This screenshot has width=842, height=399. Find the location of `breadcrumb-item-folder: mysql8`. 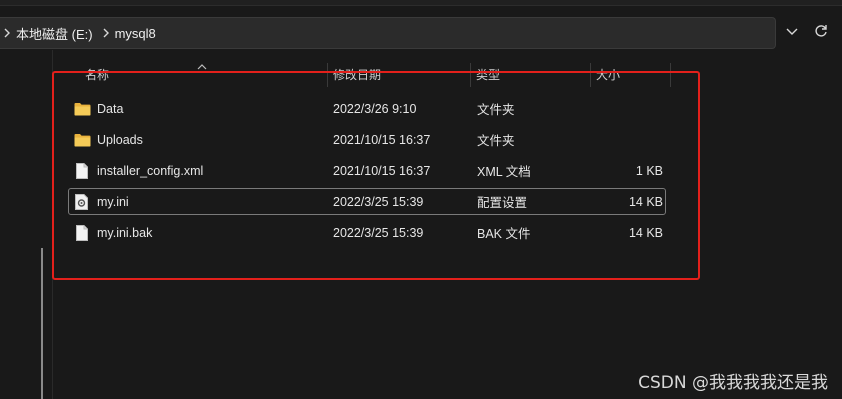

breadcrumb-item-folder: mysql8 is located at coordinates (135, 33).